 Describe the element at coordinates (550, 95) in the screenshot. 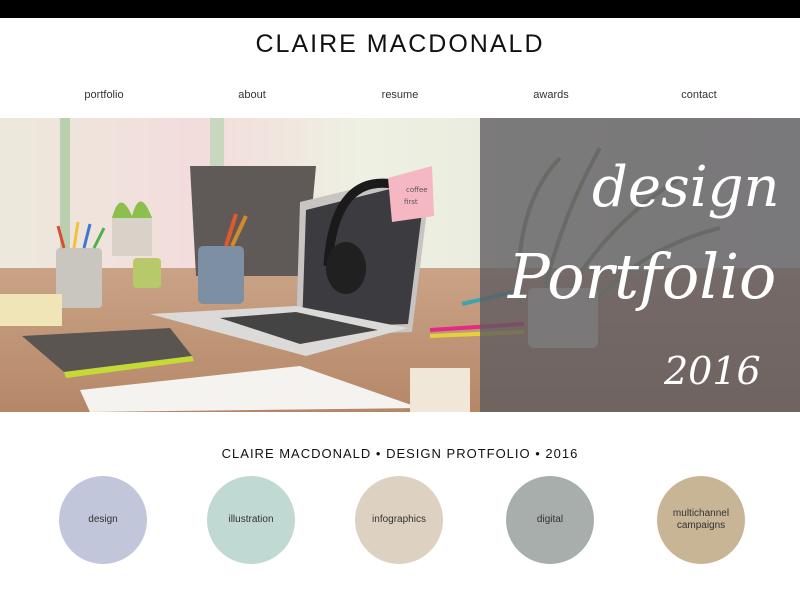

I see `nav-awards: awards` at that location.